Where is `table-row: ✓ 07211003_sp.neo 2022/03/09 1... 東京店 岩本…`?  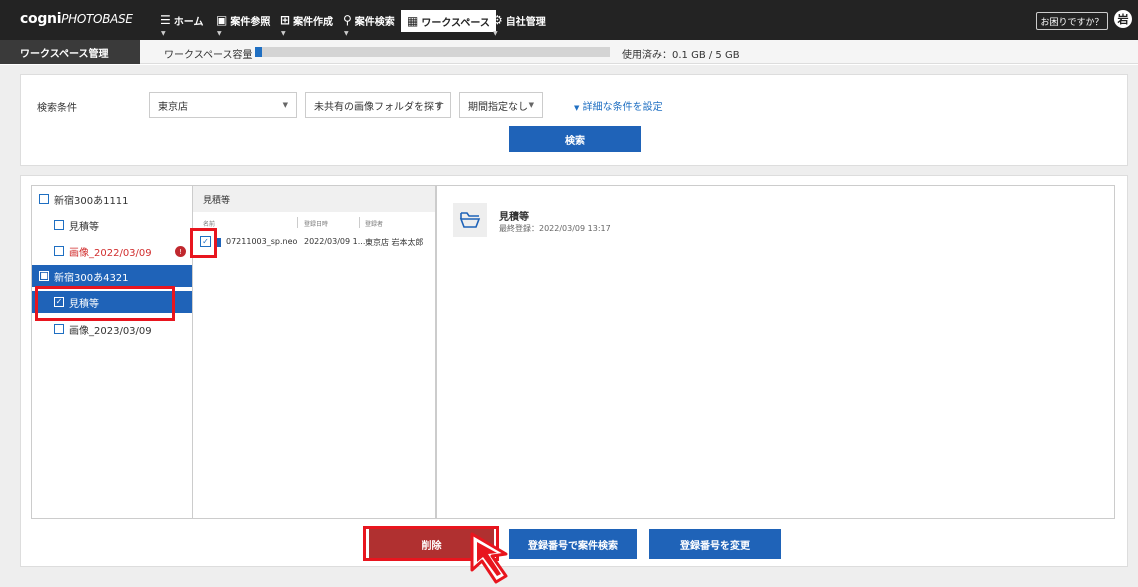 table-row: ✓ 07211003_sp.neo 2022/03/09 1... 東京店 岩本… is located at coordinates (314, 243).